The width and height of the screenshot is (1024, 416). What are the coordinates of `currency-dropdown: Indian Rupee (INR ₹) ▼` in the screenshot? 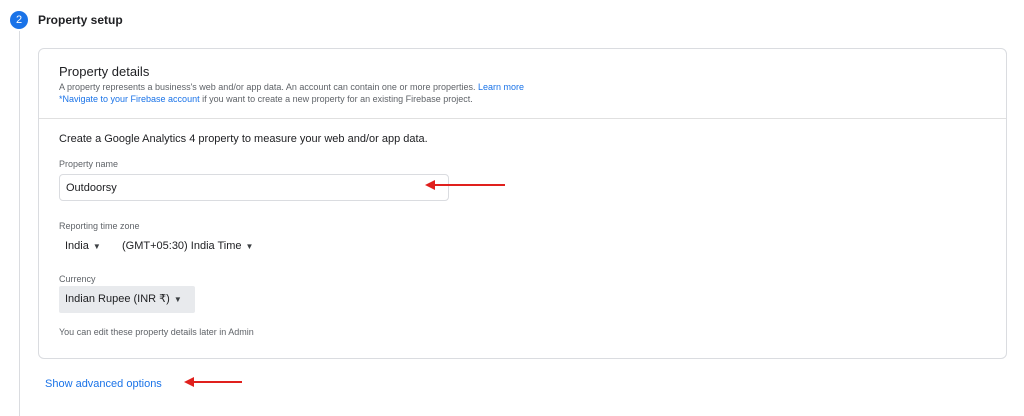 It's located at (127, 299).